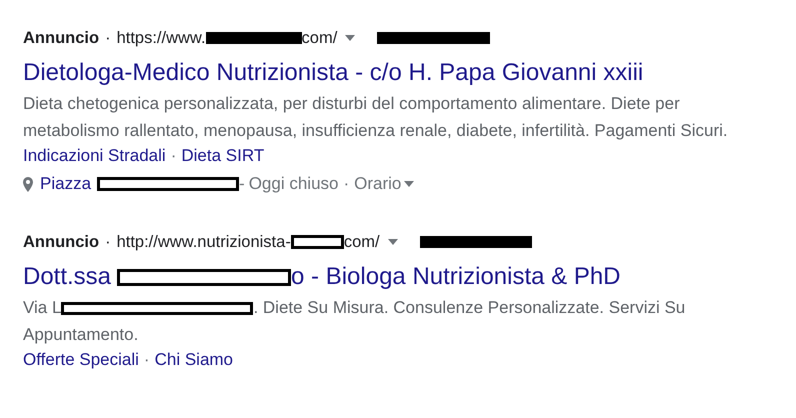  What do you see at coordinates (317, 242) in the screenshot?
I see `redaction-bar` at bounding box center [317, 242].